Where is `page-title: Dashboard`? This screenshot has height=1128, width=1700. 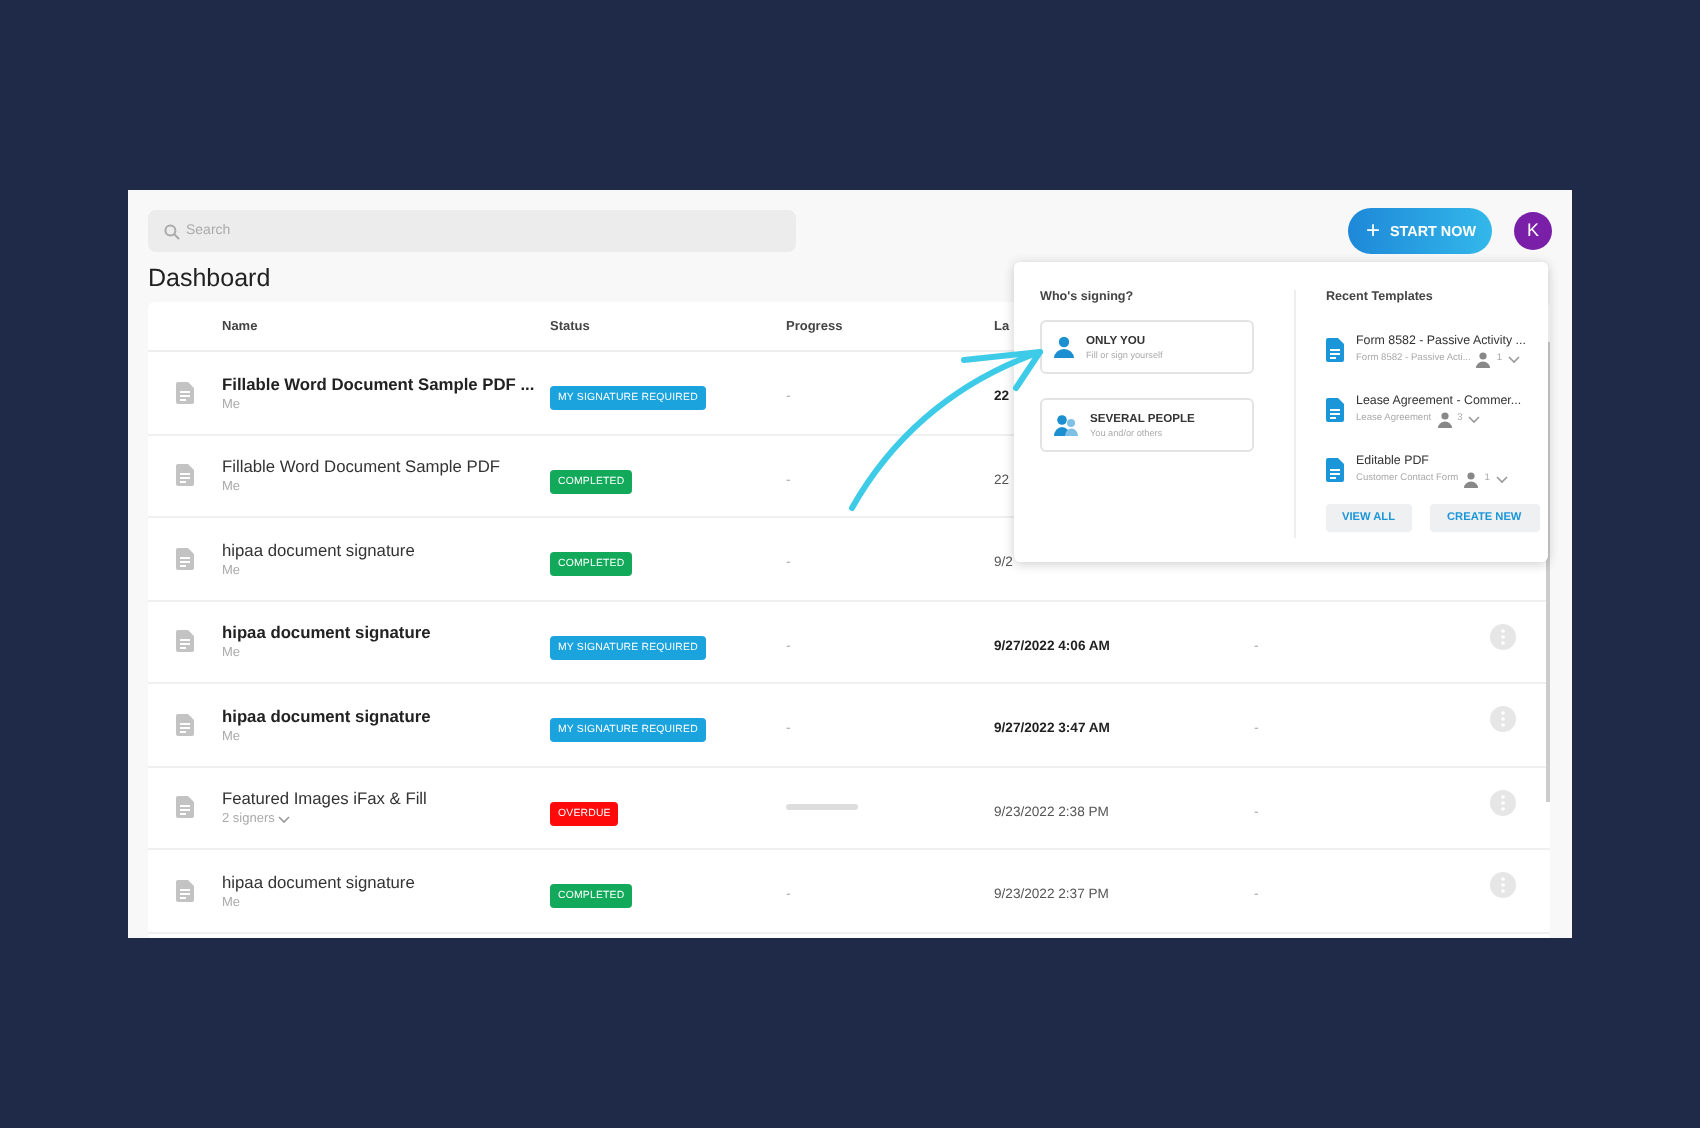
page-title: Dashboard is located at coordinates (210, 278).